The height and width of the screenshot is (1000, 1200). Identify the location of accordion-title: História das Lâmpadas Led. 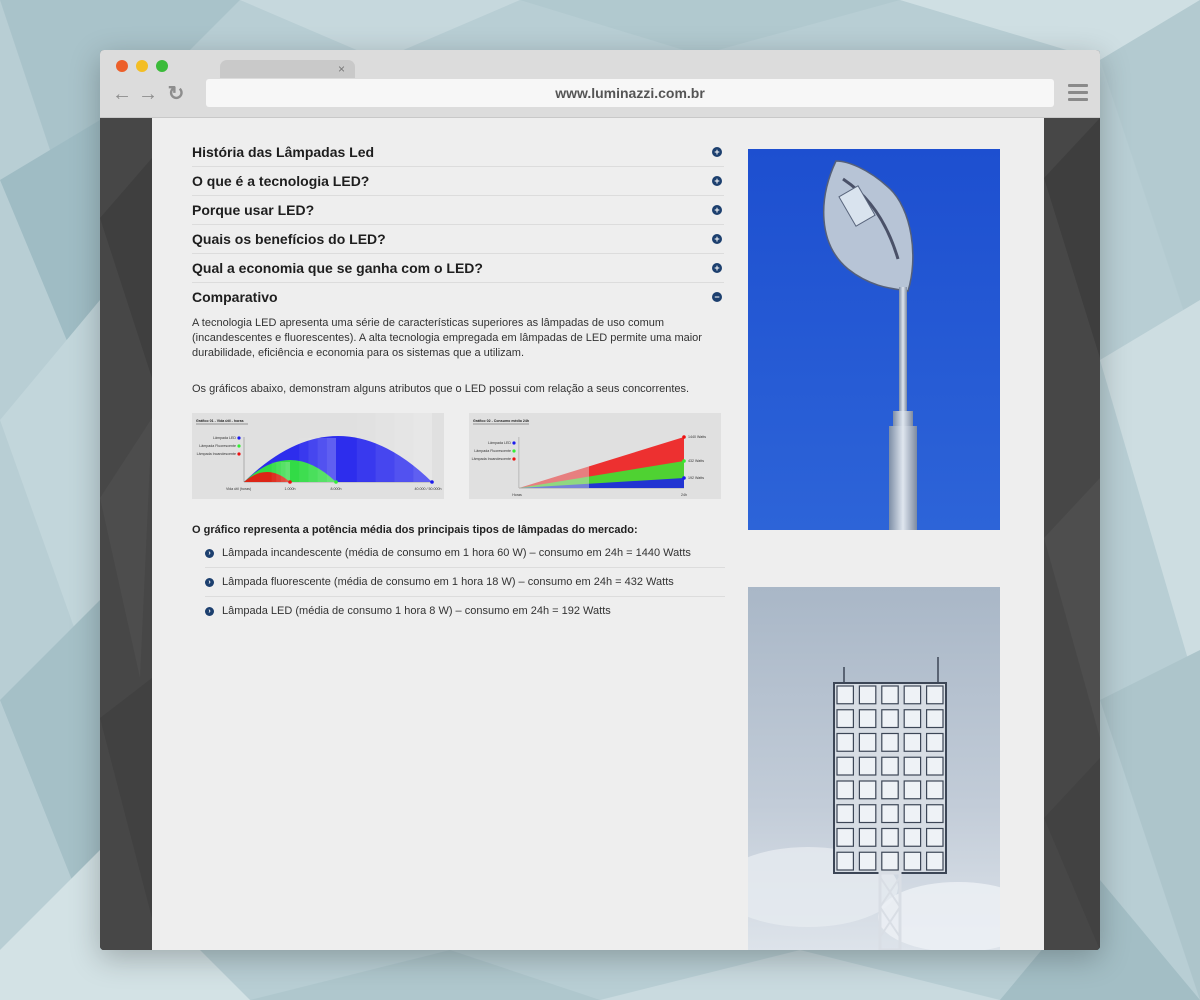
(283, 152).